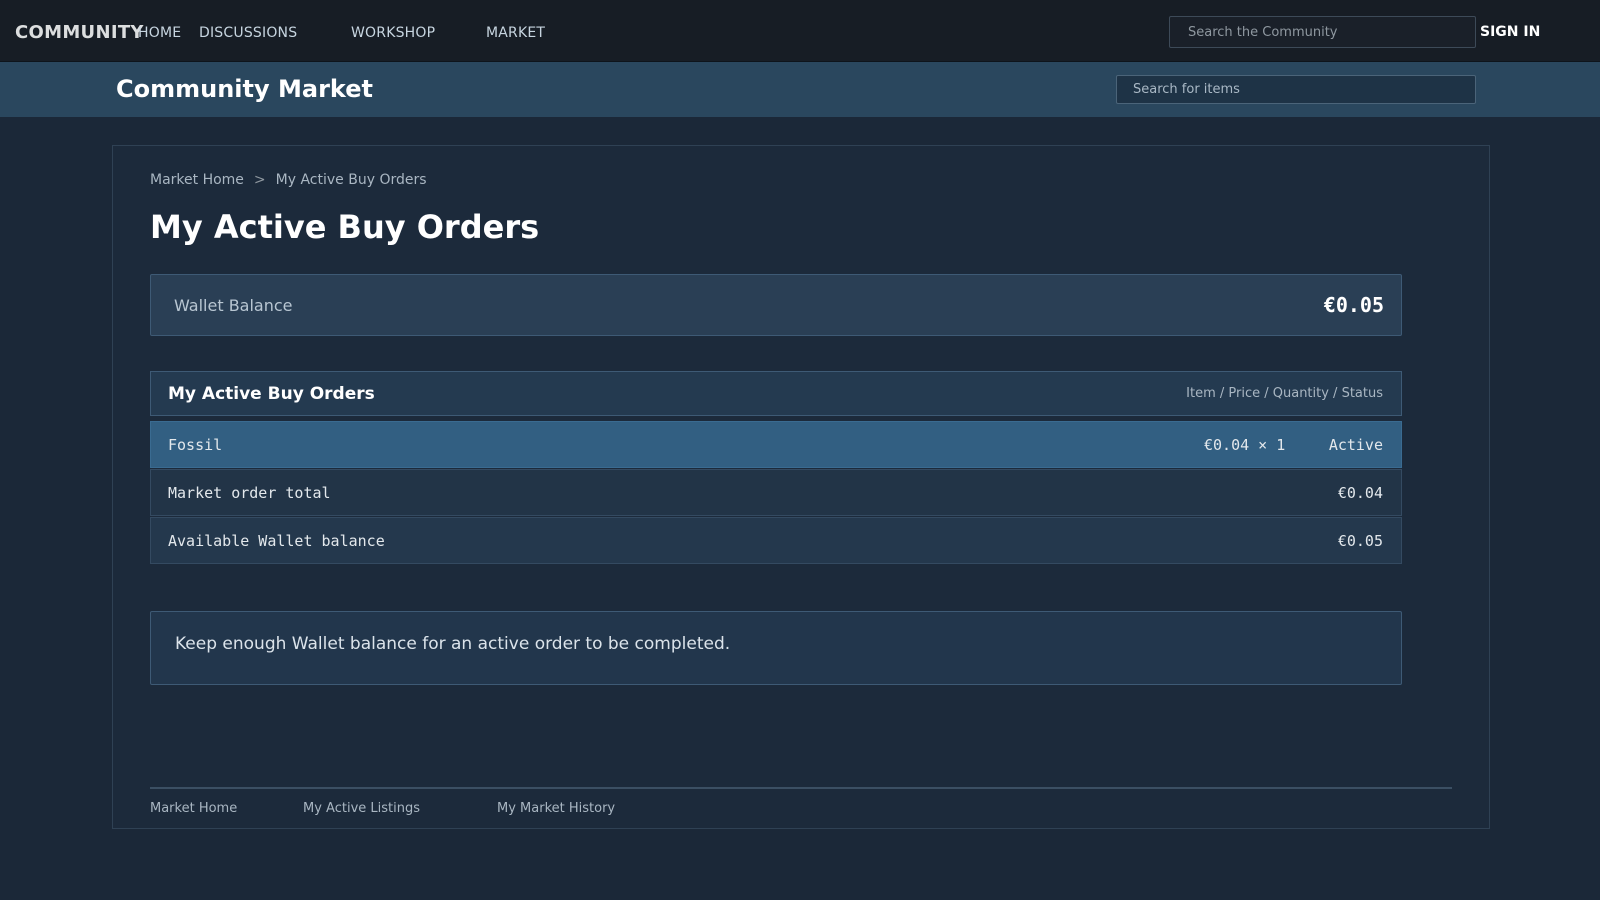 This screenshot has width=1600, height=900. What do you see at coordinates (361, 808) in the screenshot?
I see `footer-link-active-listings: My Active Listings` at bounding box center [361, 808].